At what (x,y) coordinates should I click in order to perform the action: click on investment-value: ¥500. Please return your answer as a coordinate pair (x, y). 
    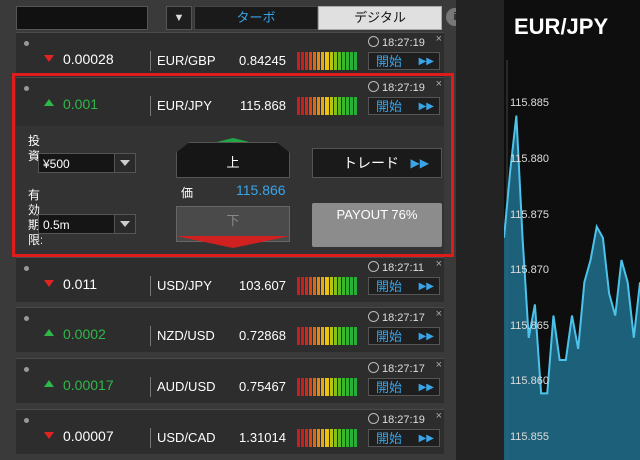
    Looking at the image, I should click on (56, 164).